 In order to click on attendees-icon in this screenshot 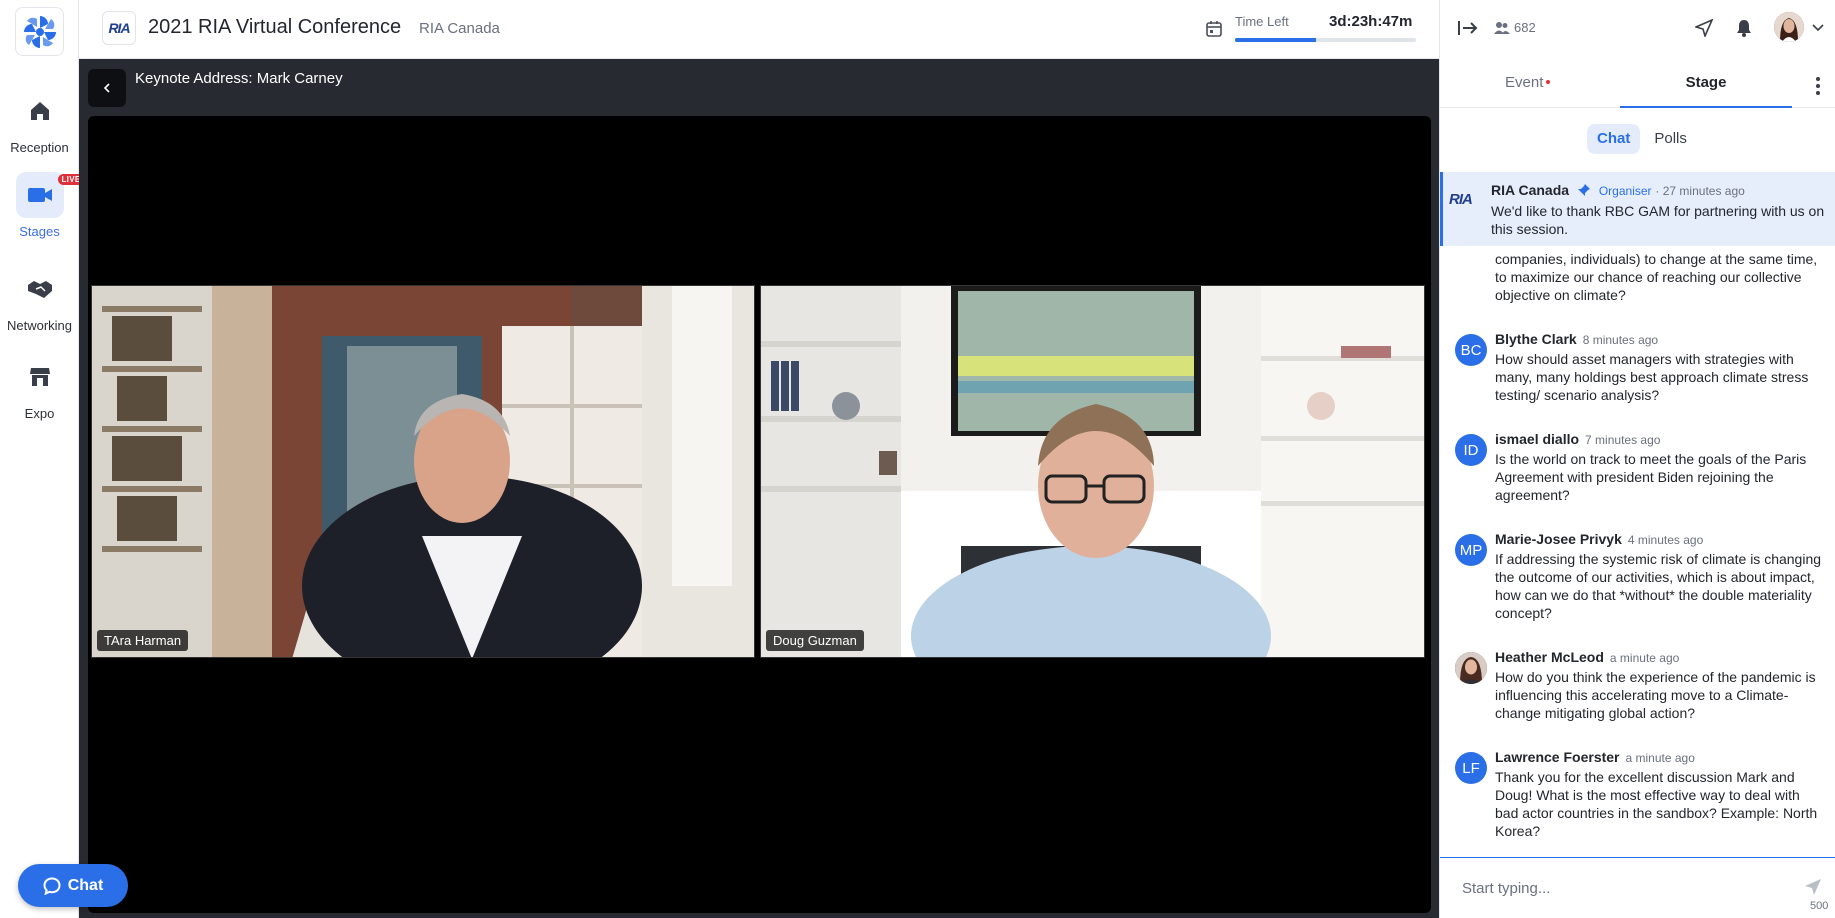, I will do `click(1502, 28)`.